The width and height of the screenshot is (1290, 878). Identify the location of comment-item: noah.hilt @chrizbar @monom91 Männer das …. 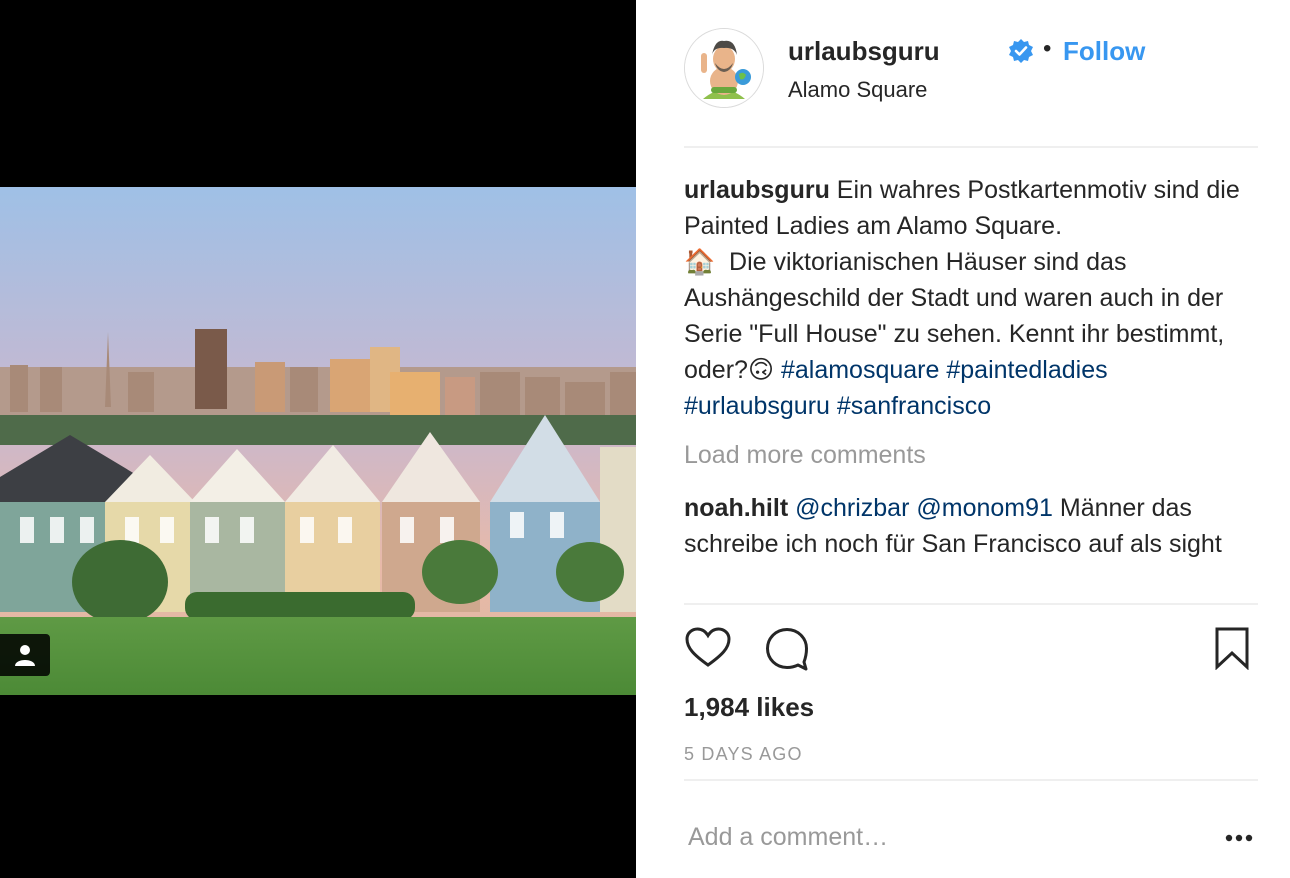
(971, 526).